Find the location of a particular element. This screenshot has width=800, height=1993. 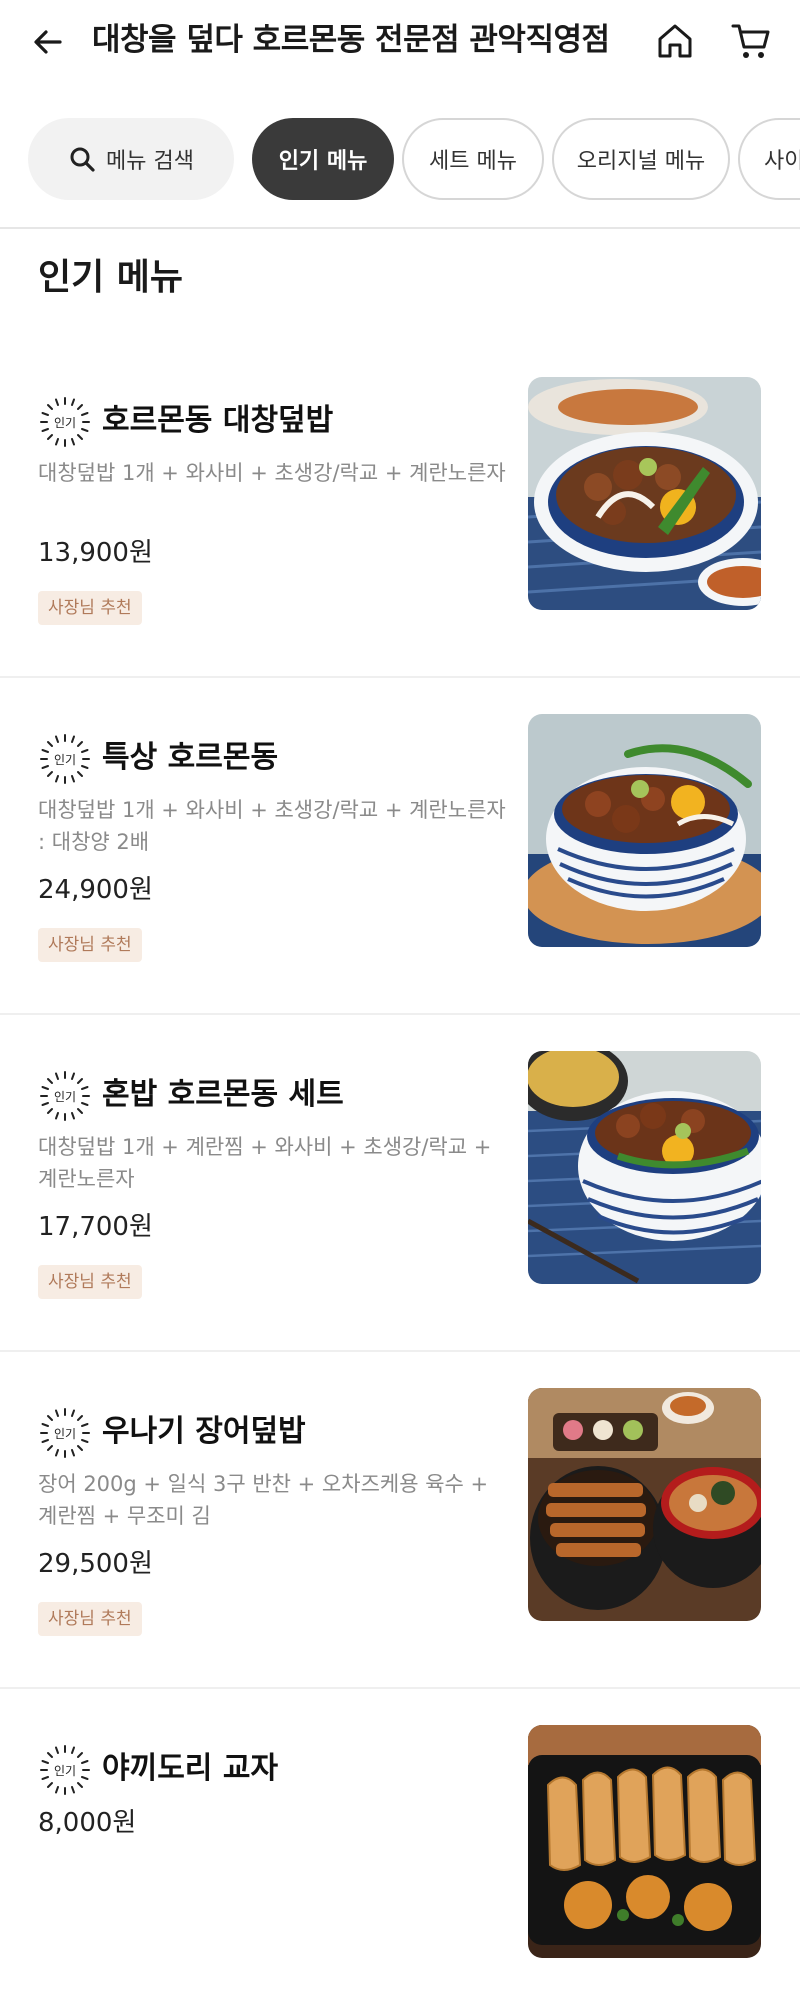

search-icon is located at coordinates (82, 159).